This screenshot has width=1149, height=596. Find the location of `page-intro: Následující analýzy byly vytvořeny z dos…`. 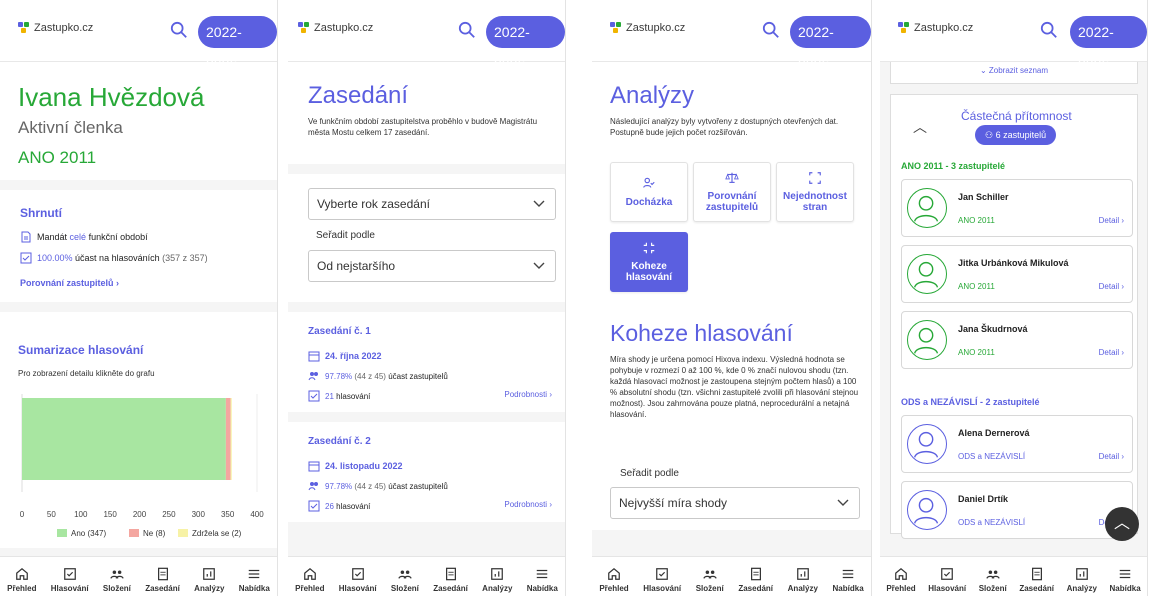

page-intro: Následující analýzy byly vytvořeny z dos… is located at coordinates (724, 127).